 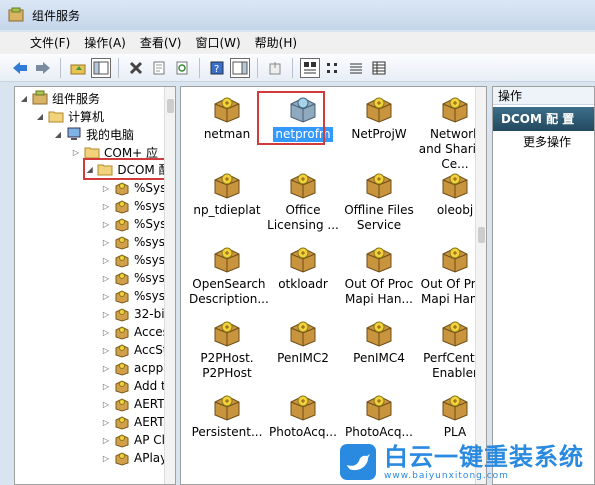 I want to click on dcom-app-icon-item: np_tdieplat, so click(x=227, y=193).